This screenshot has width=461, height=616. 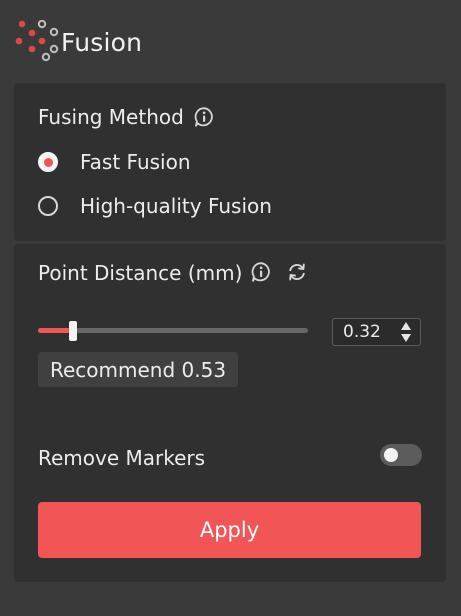 I want to click on recommend-hint: Recommend 0.53, so click(x=138, y=369).